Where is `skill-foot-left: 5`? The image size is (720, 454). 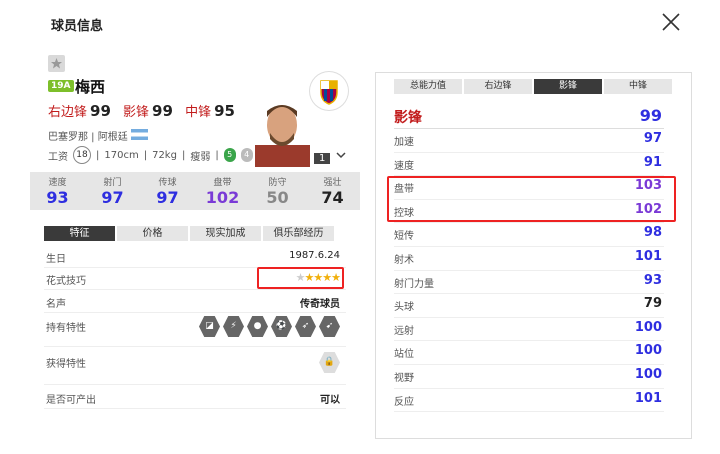
skill-foot-left: 5 is located at coordinates (229, 155).